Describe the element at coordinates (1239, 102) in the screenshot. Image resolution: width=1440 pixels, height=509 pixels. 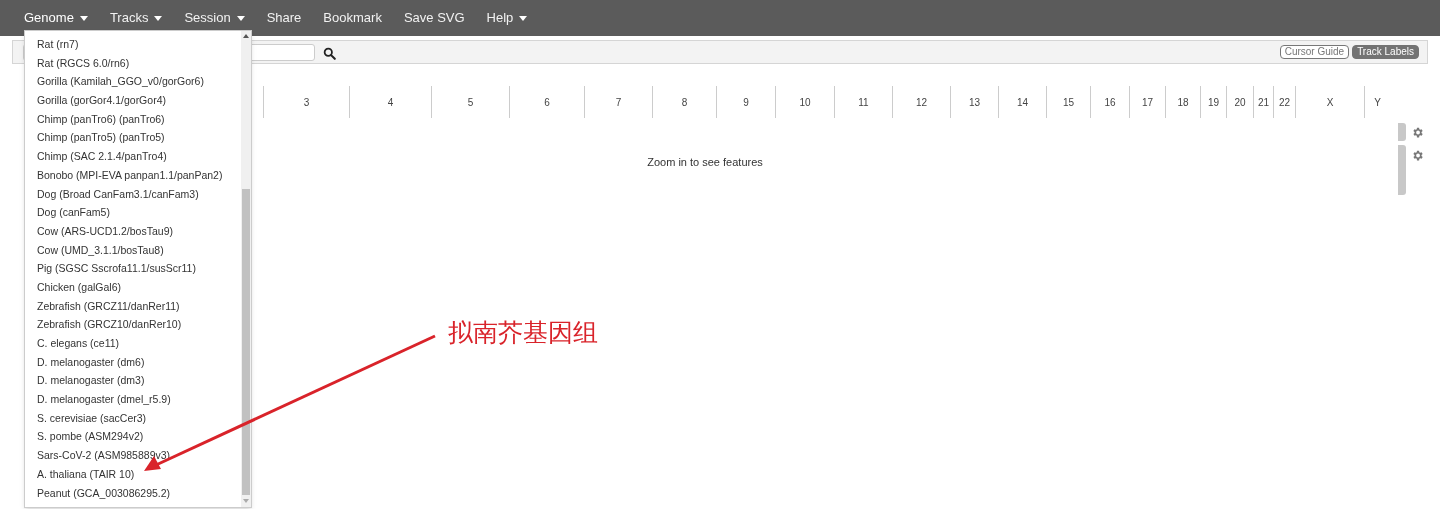
I see `chromosome-label: 20` at that location.